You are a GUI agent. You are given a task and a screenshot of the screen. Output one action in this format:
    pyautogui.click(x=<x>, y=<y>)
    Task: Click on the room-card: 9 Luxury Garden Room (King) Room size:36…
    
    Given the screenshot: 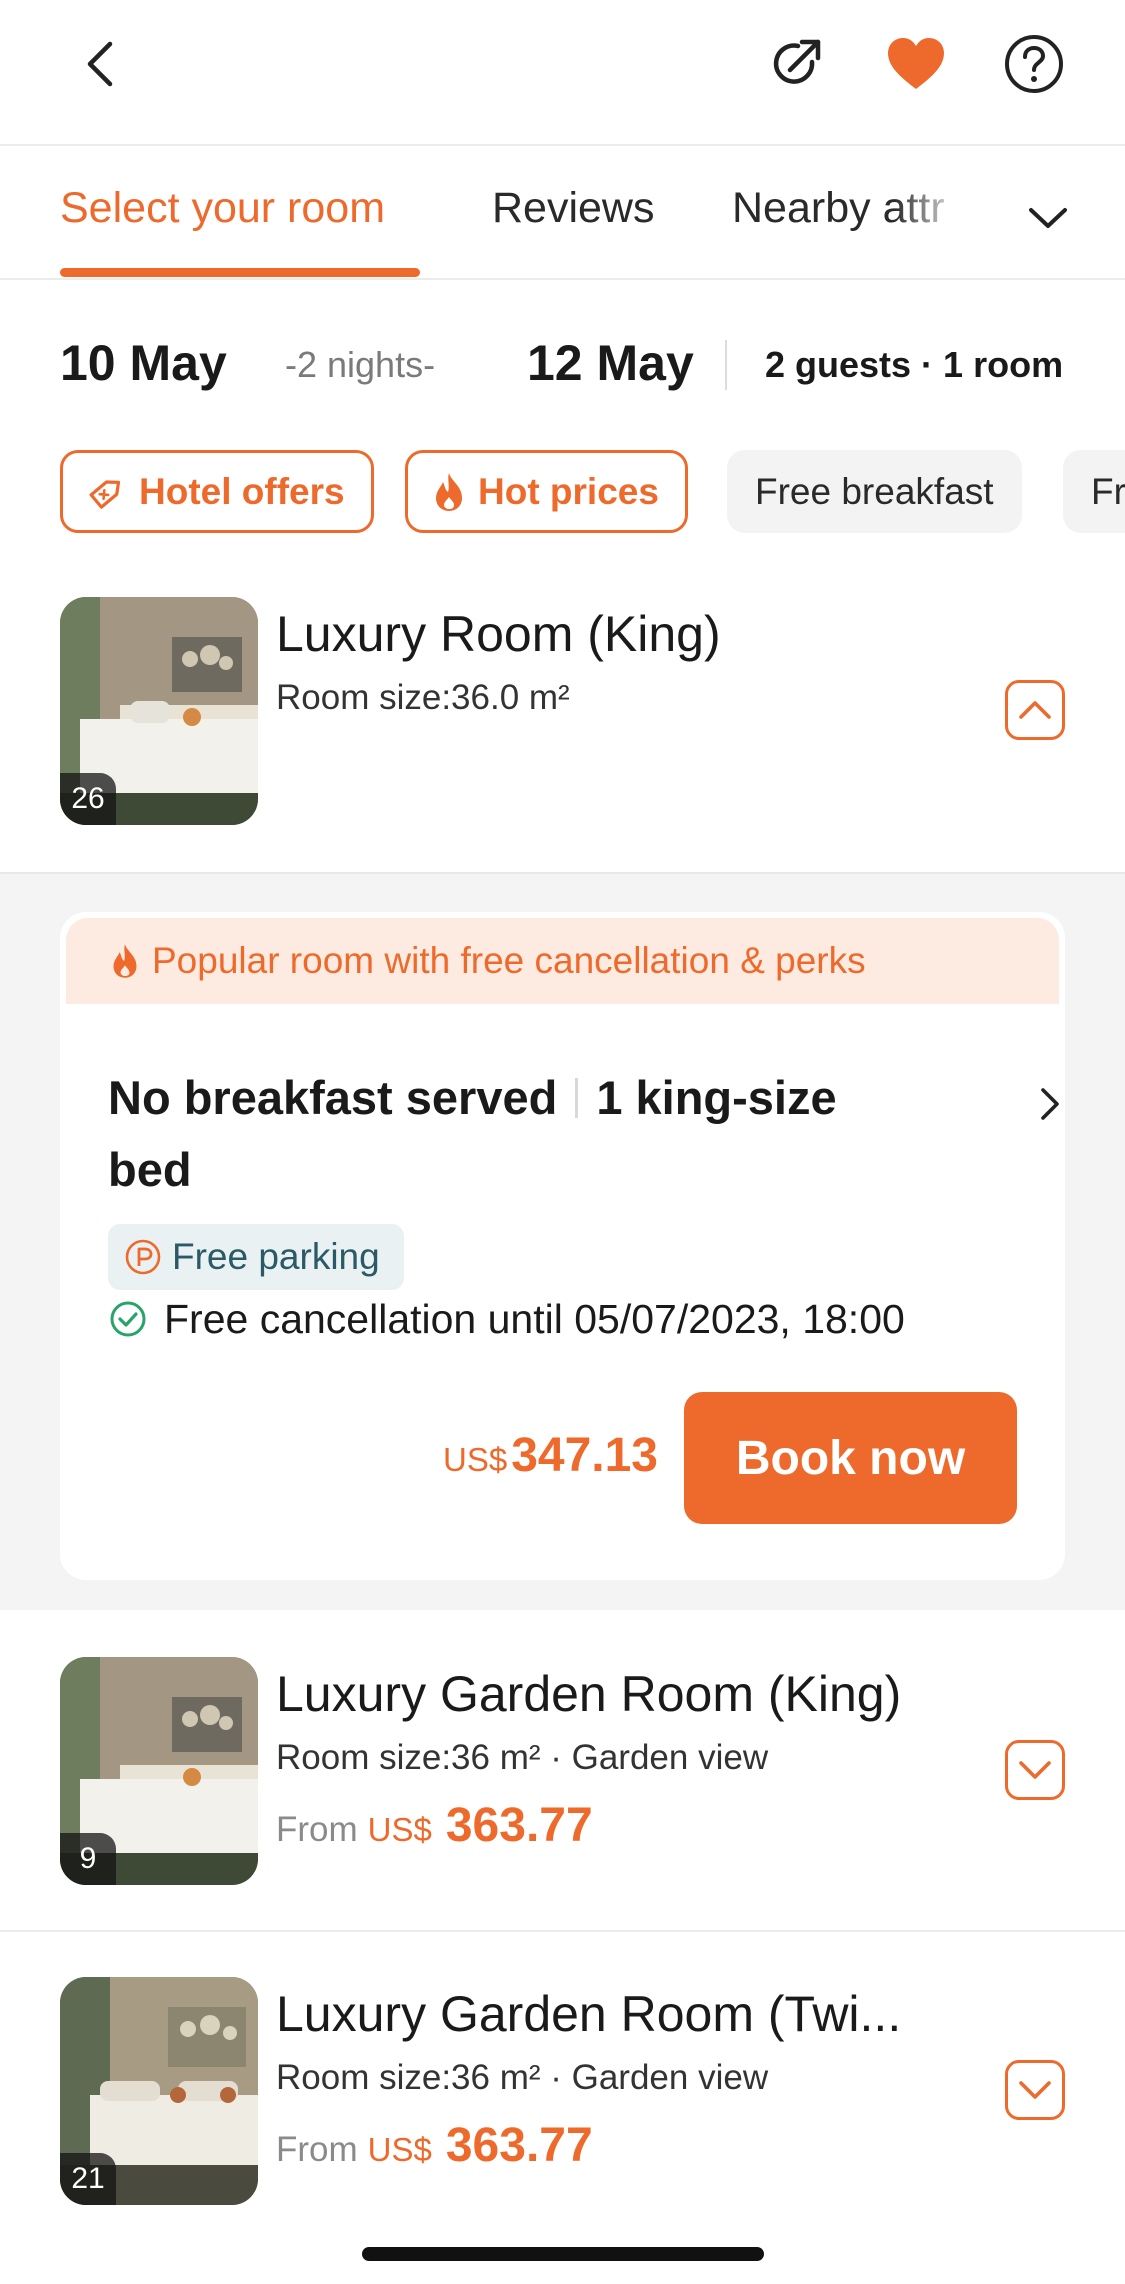 What is the action you would take?
    pyautogui.click(x=562, y=1770)
    